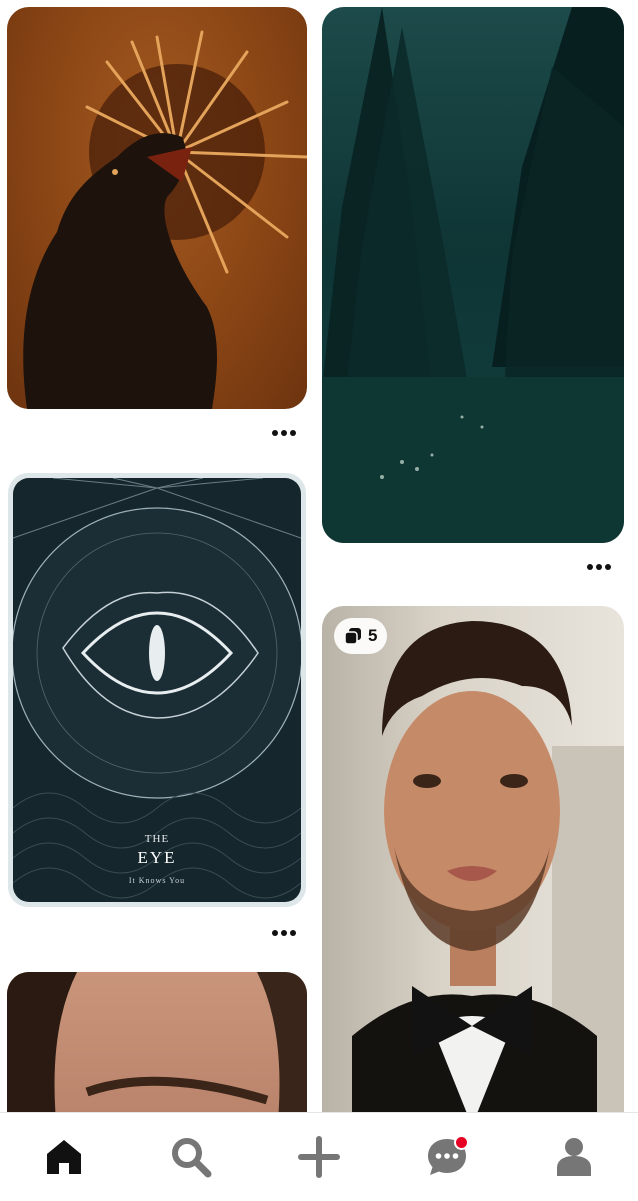  I want to click on home-icon, so click(63, 1157).